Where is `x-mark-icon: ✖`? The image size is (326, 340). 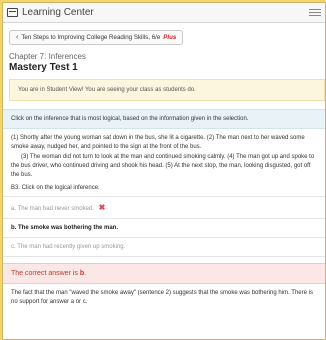 x-mark-icon: ✖ is located at coordinates (102, 207).